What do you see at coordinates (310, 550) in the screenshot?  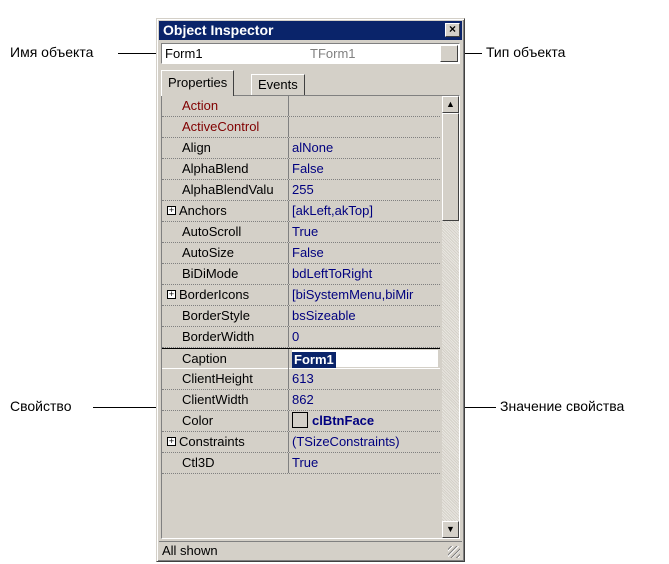 I see `status-bar: All shown` at bounding box center [310, 550].